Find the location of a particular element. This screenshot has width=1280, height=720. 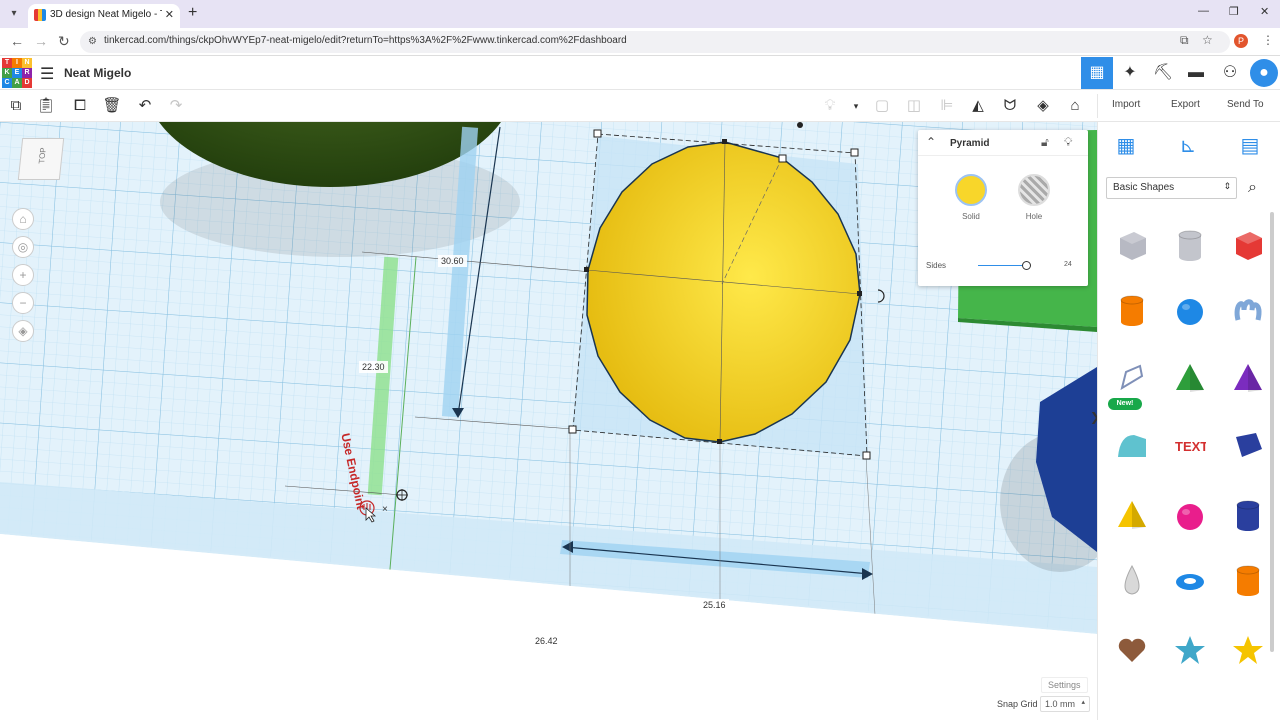

sides-slider-thumb is located at coordinates (1026, 265).